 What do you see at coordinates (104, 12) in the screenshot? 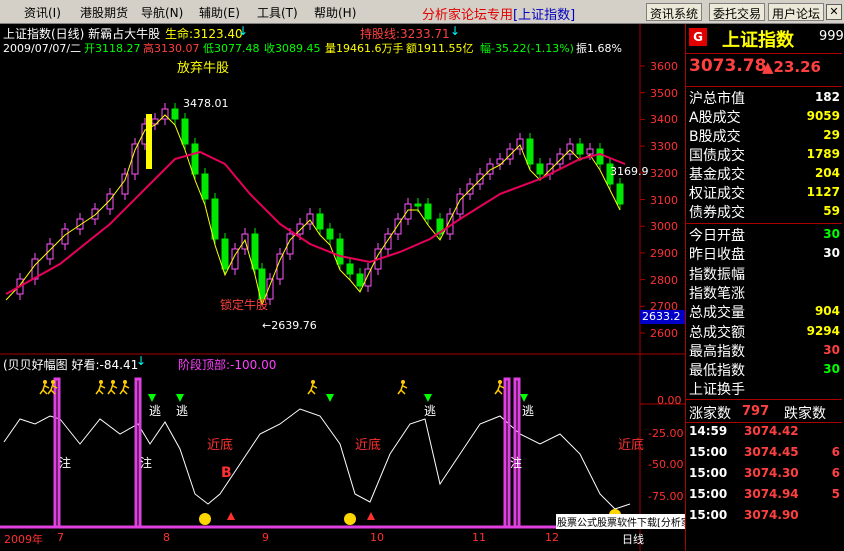
I see `menu-hk-futures: 港股期货` at bounding box center [104, 12].